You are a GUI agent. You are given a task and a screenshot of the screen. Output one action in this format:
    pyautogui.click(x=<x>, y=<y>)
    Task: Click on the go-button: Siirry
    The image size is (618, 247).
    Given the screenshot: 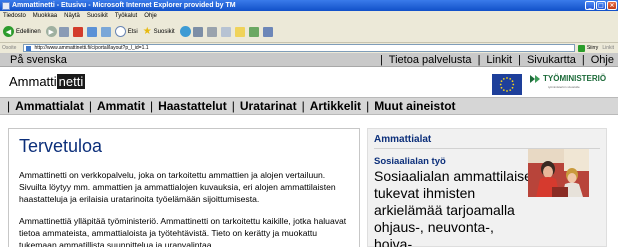 What is the action you would take?
    pyautogui.click(x=587, y=48)
    